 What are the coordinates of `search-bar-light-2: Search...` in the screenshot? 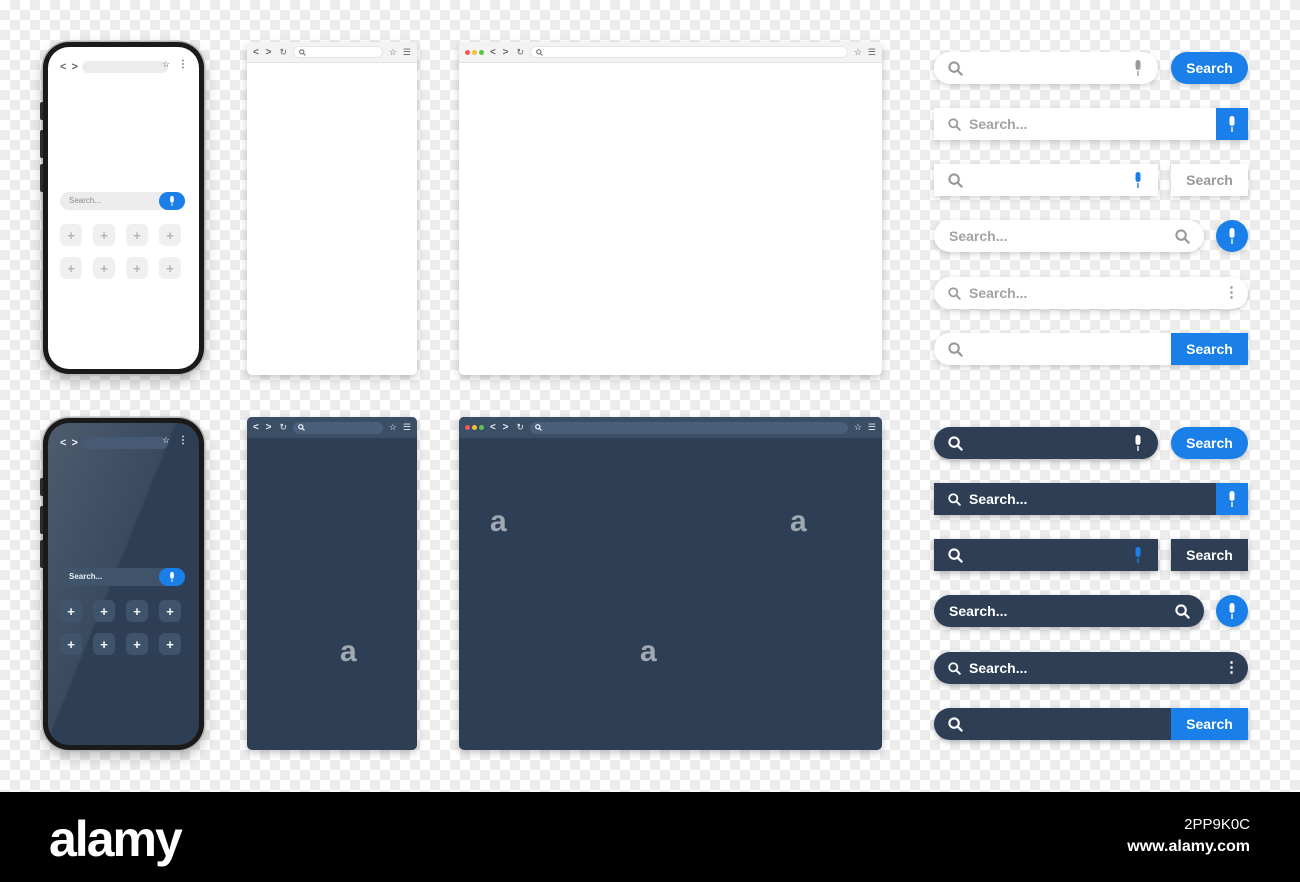 It's located at (1091, 124).